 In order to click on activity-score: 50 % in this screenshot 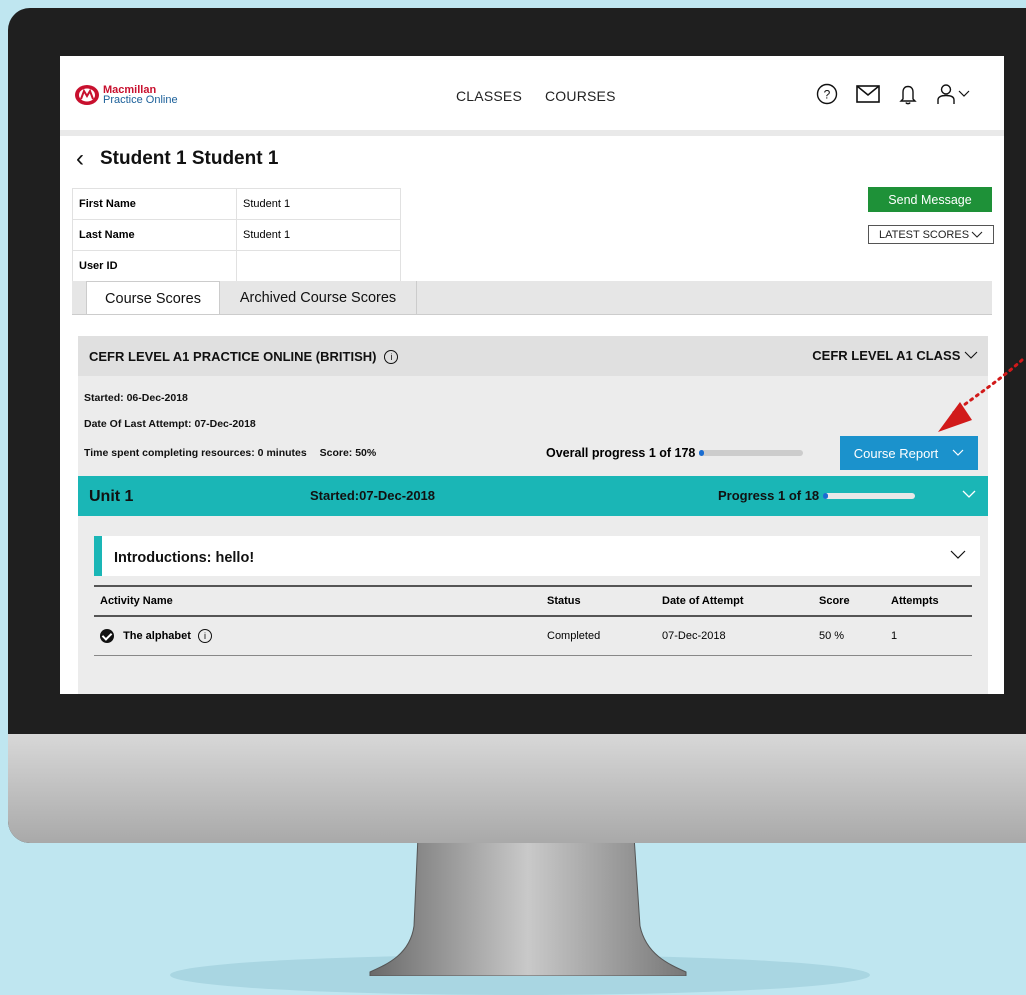, I will do `click(854, 636)`.